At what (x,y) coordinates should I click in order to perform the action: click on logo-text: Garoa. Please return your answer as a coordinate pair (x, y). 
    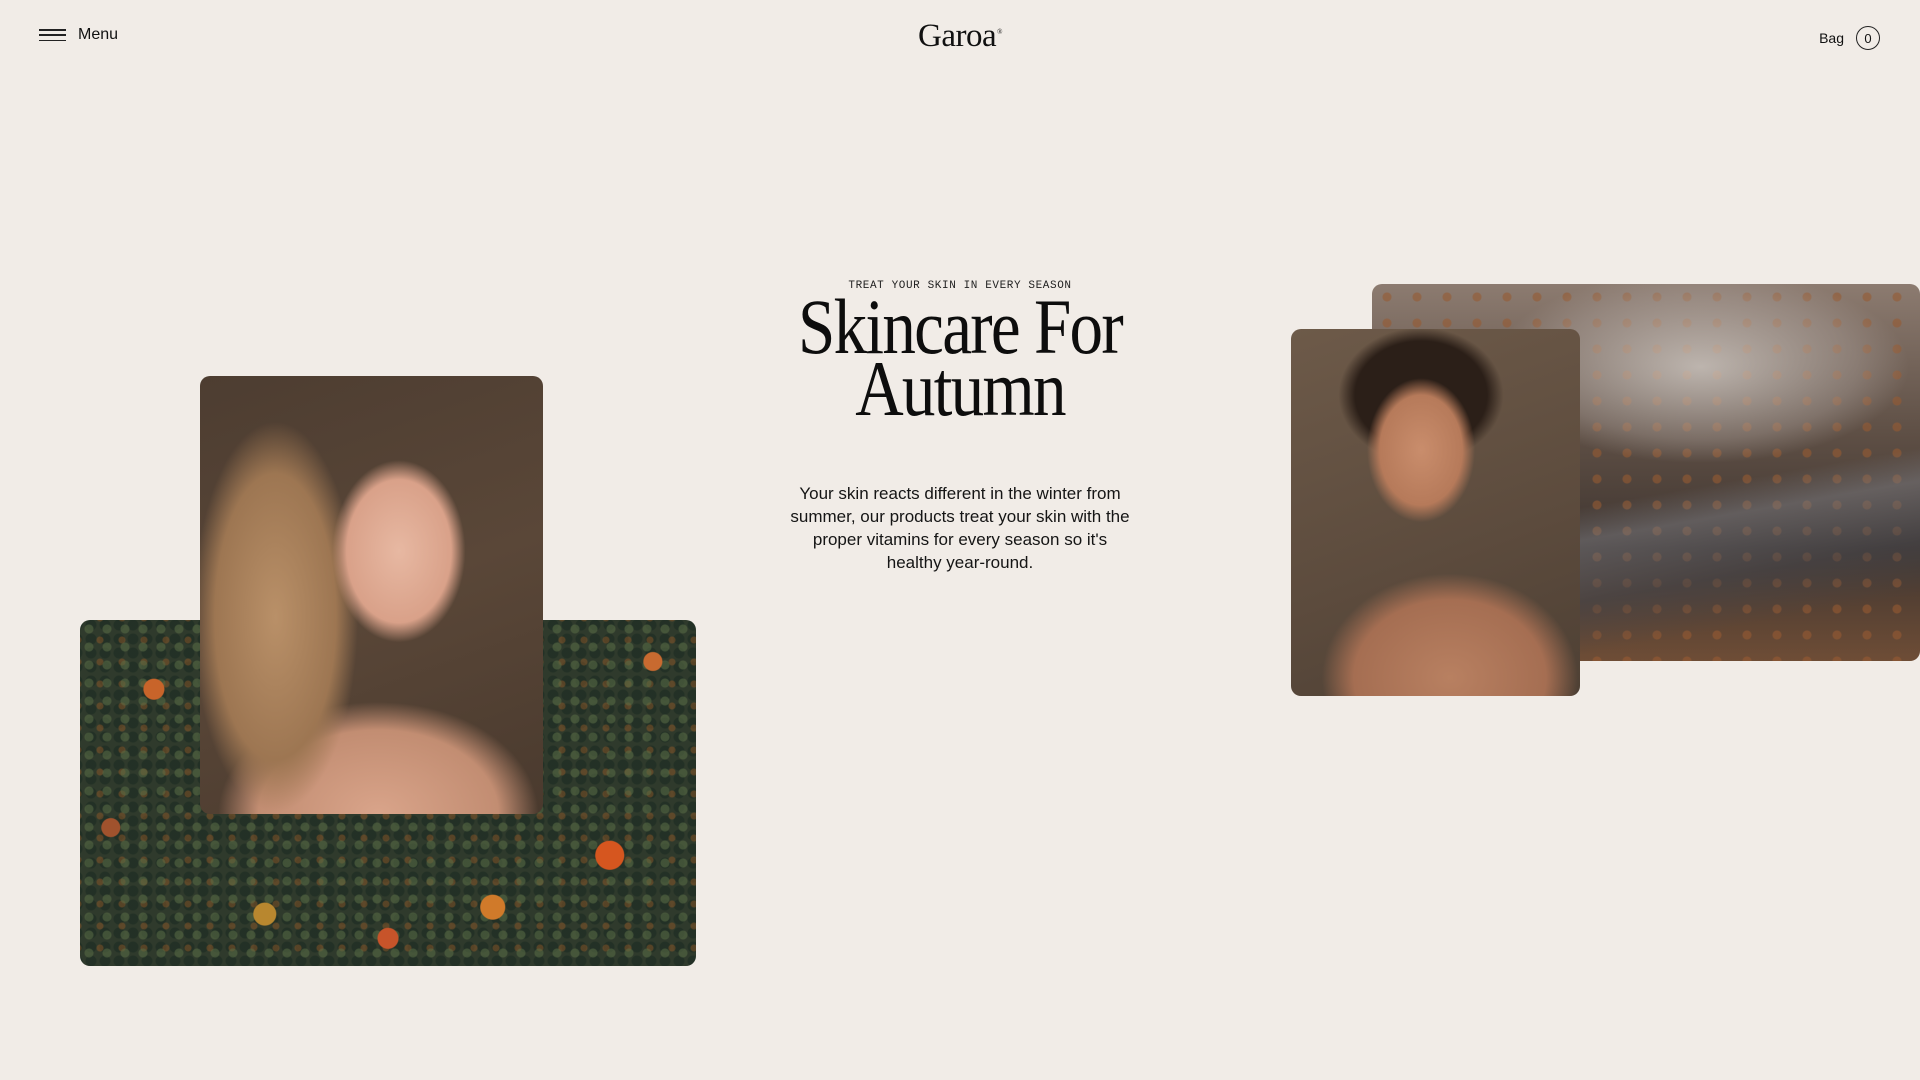
    Looking at the image, I should click on (957, 36).